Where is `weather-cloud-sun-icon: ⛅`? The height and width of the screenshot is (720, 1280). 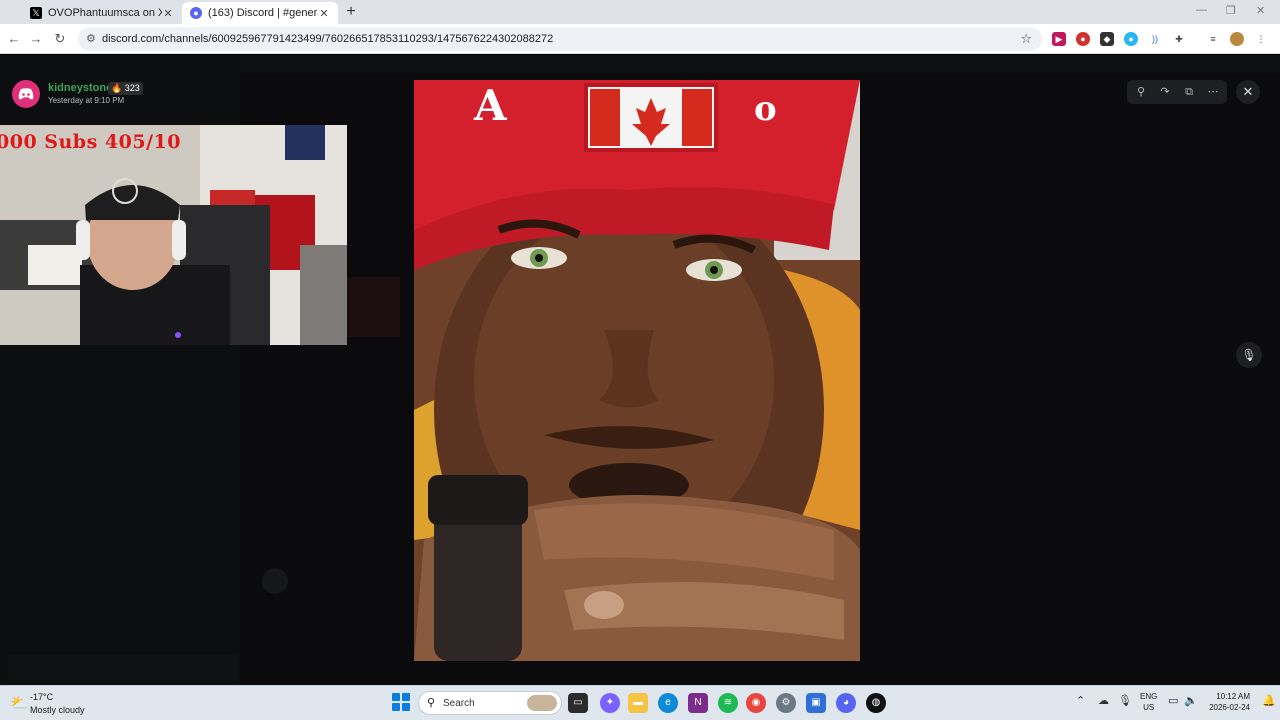
weather-cloud-sun-icon: ⛅ is located at coordinates (19, 703).